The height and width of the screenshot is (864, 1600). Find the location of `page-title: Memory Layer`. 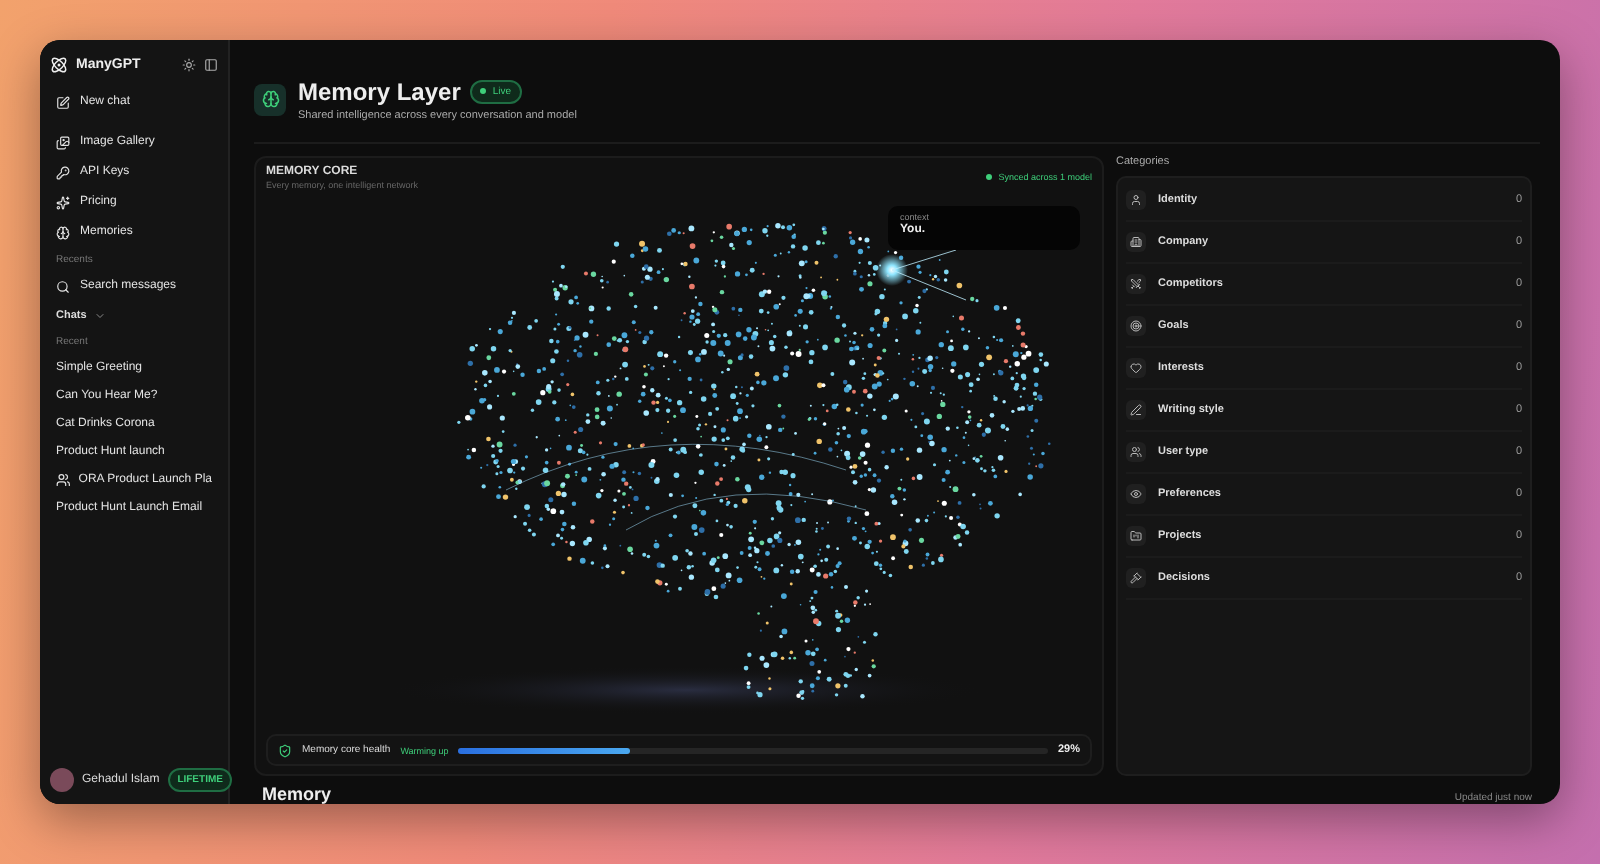

page-title: Memory Layer is located at coordinates (379, 91).